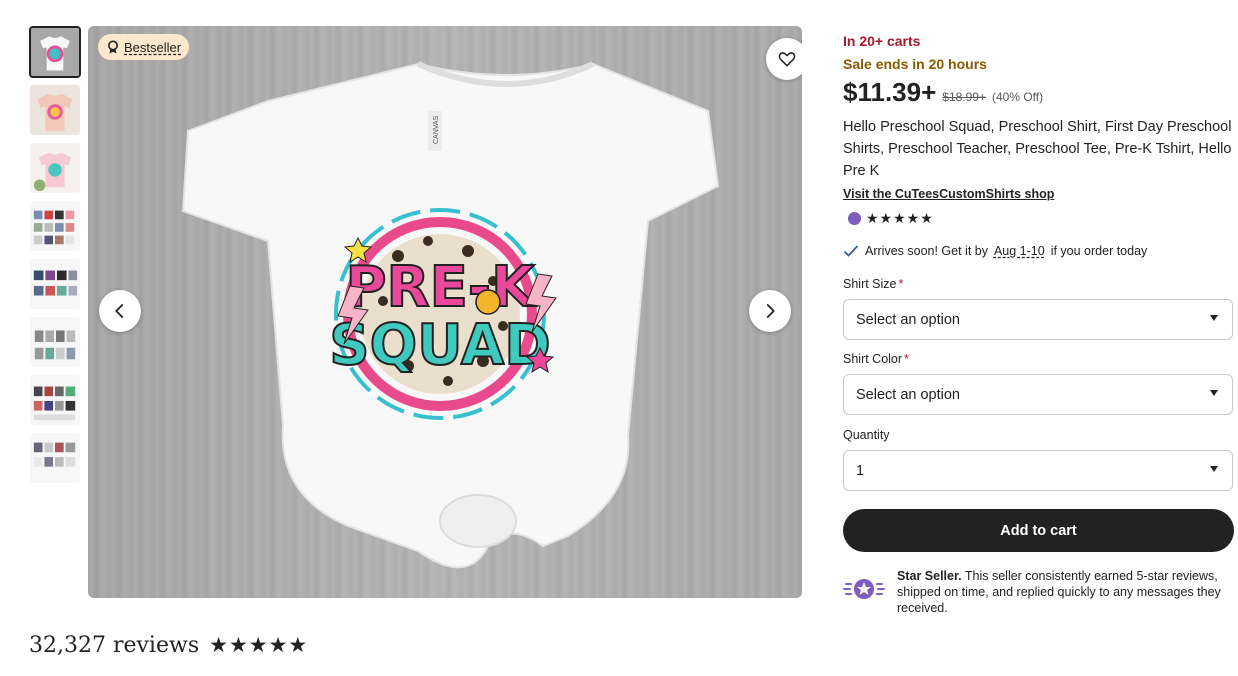 This screenshot has width=1238, height=676. I want to click on neck-tag-text: CANVAS, so click(436, 129).